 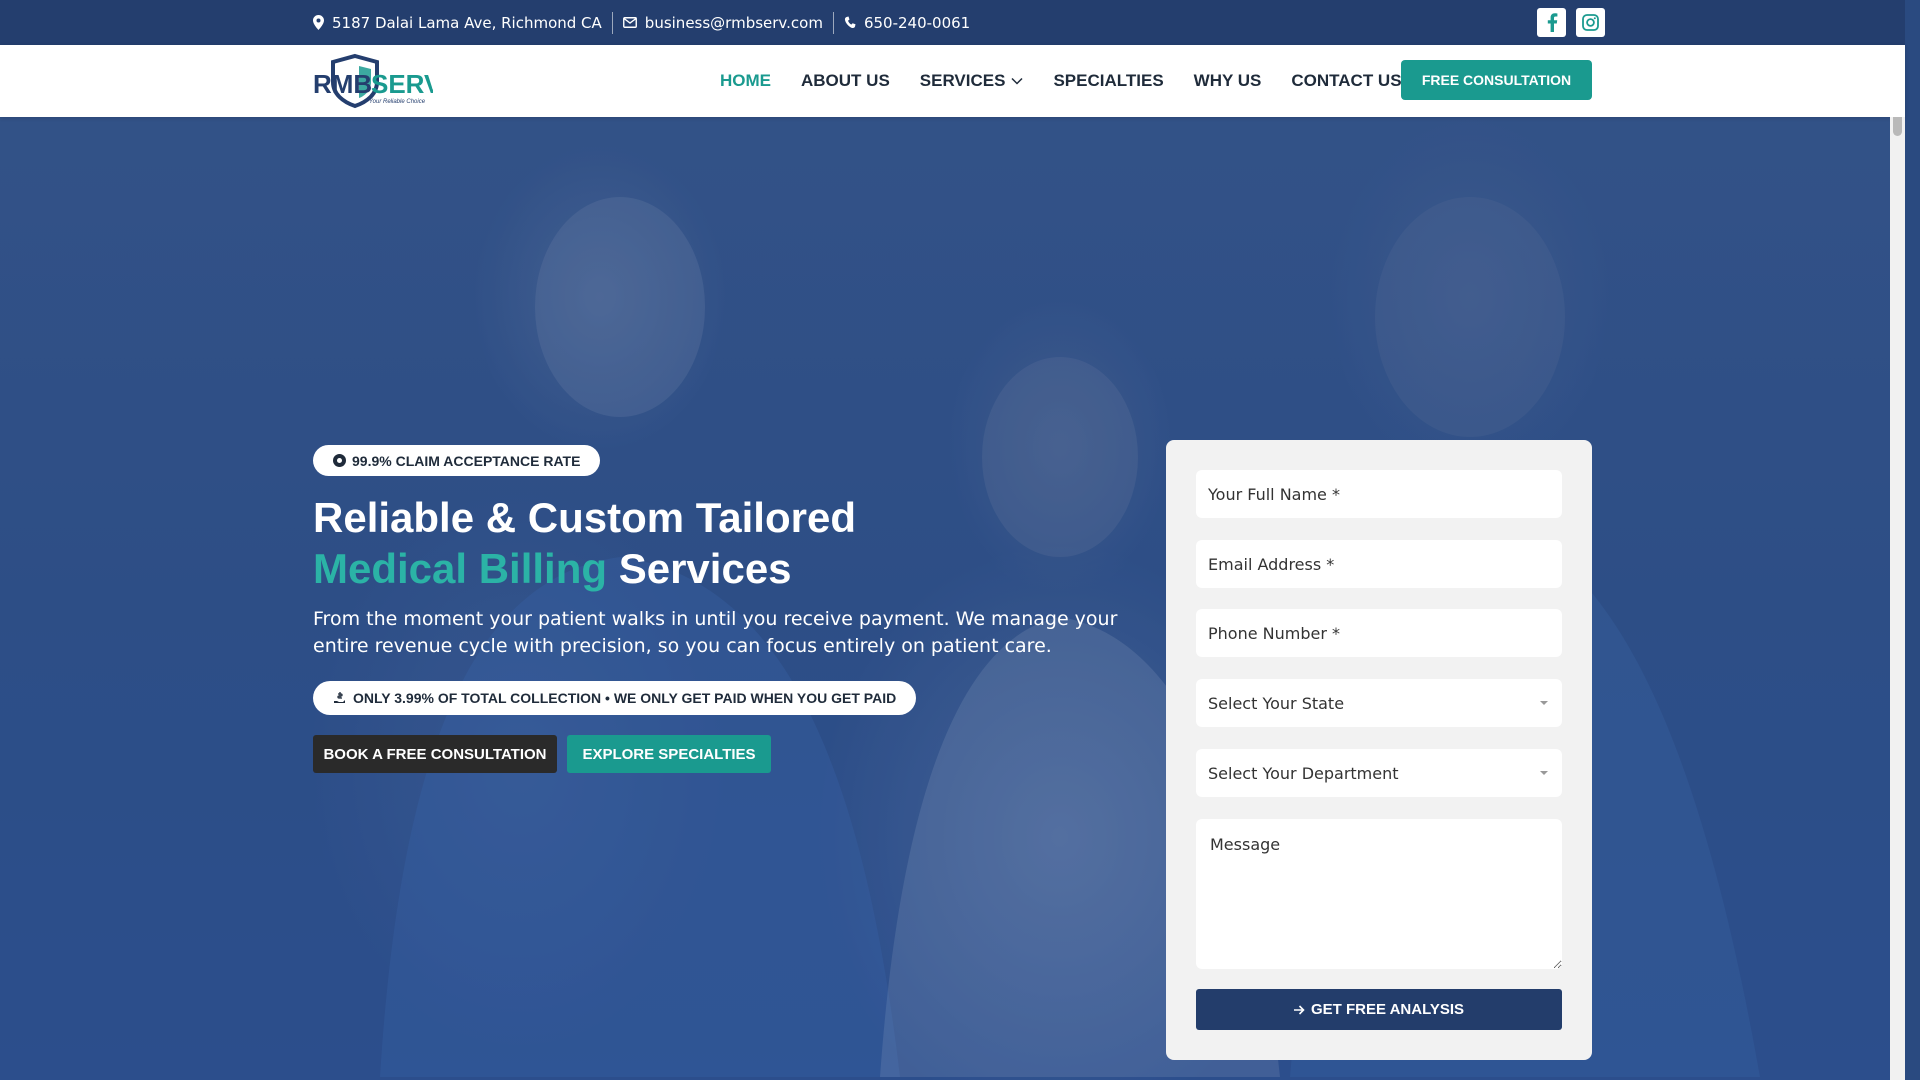 What do you see at coordinates (584, 517) in the screenshot?
I see `hero-title-line1: Reliable & Custom Tailored` at bounding box center [584, 517].